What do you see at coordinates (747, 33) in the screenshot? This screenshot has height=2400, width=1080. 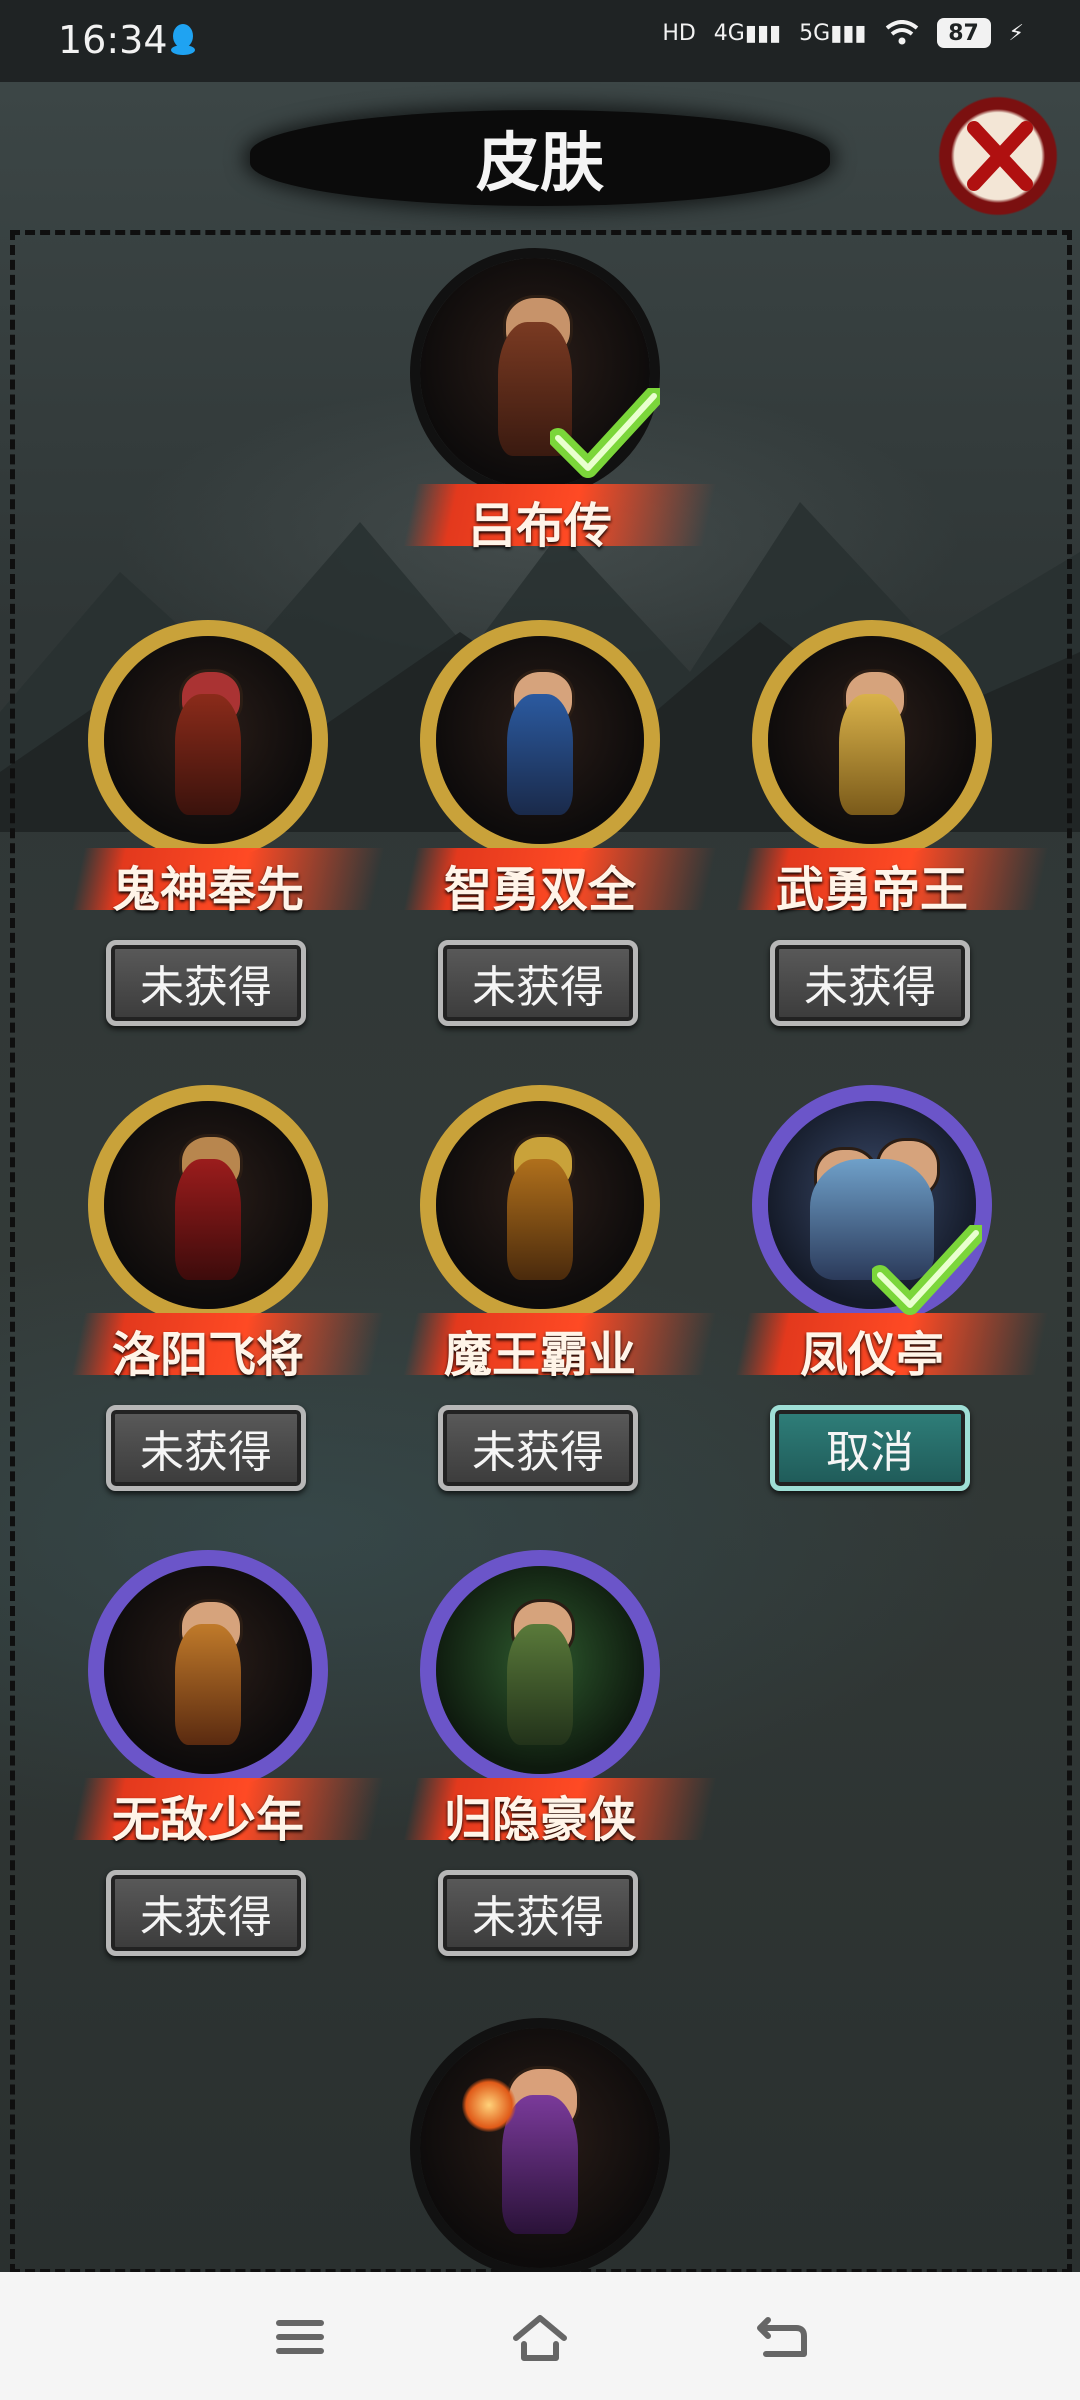 I see `4g-signal-icon: 4G▮▮▮` at bounding box center [747, 33].